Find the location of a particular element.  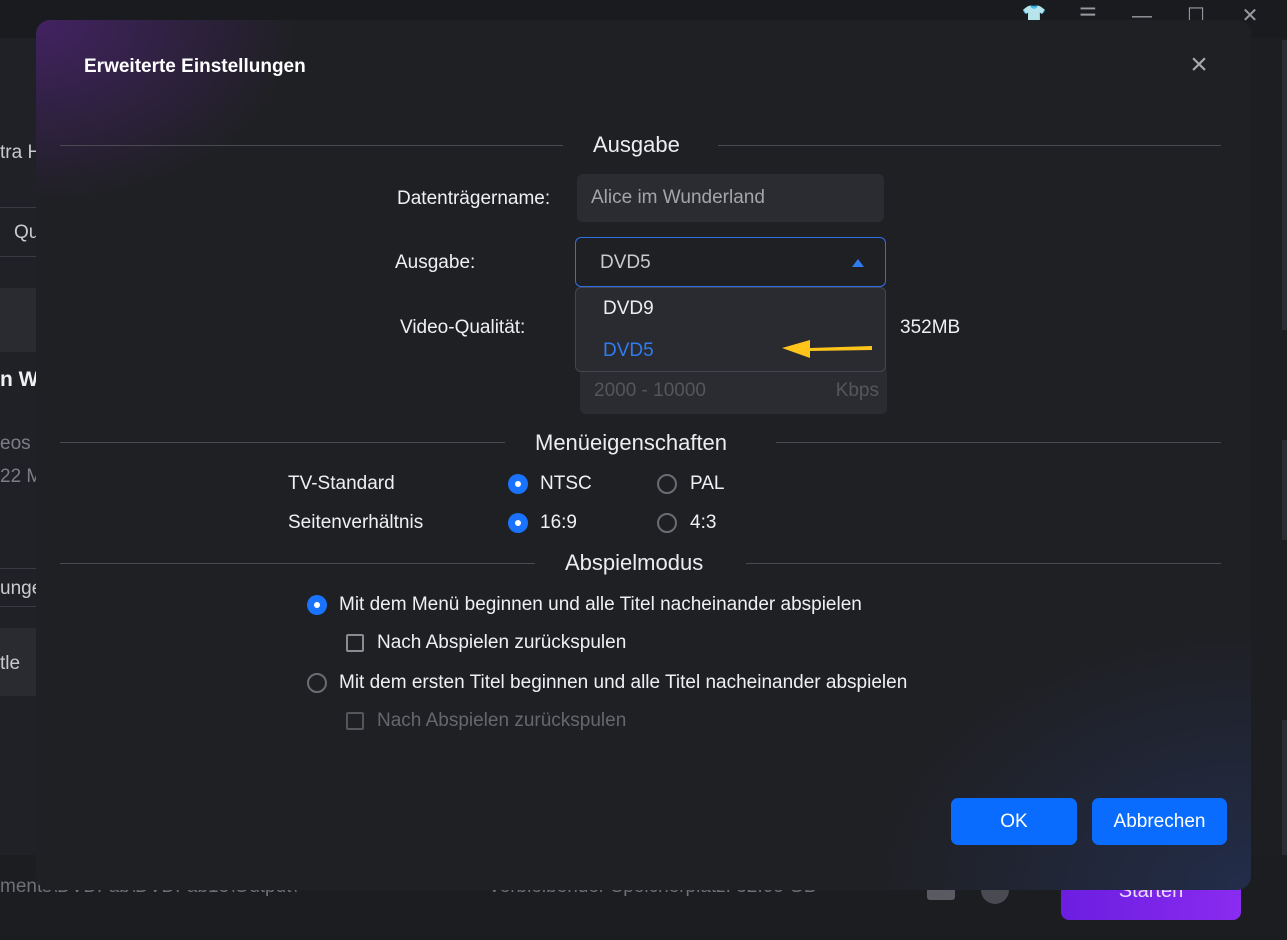

output-select-value: DVD5 is located at coordinates (625, 262).